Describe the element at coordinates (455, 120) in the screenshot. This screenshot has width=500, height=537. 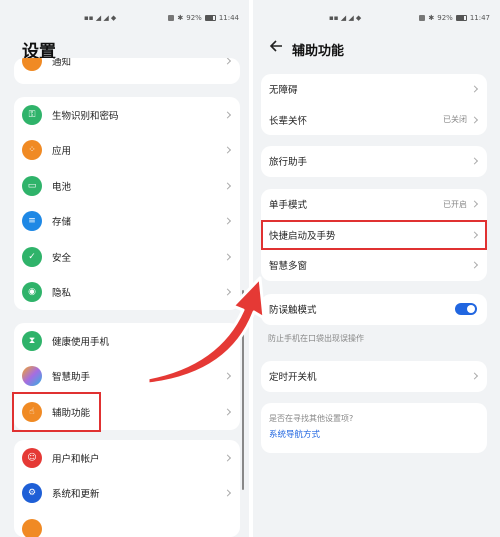
I see `item-value: 已关闭` at that location.